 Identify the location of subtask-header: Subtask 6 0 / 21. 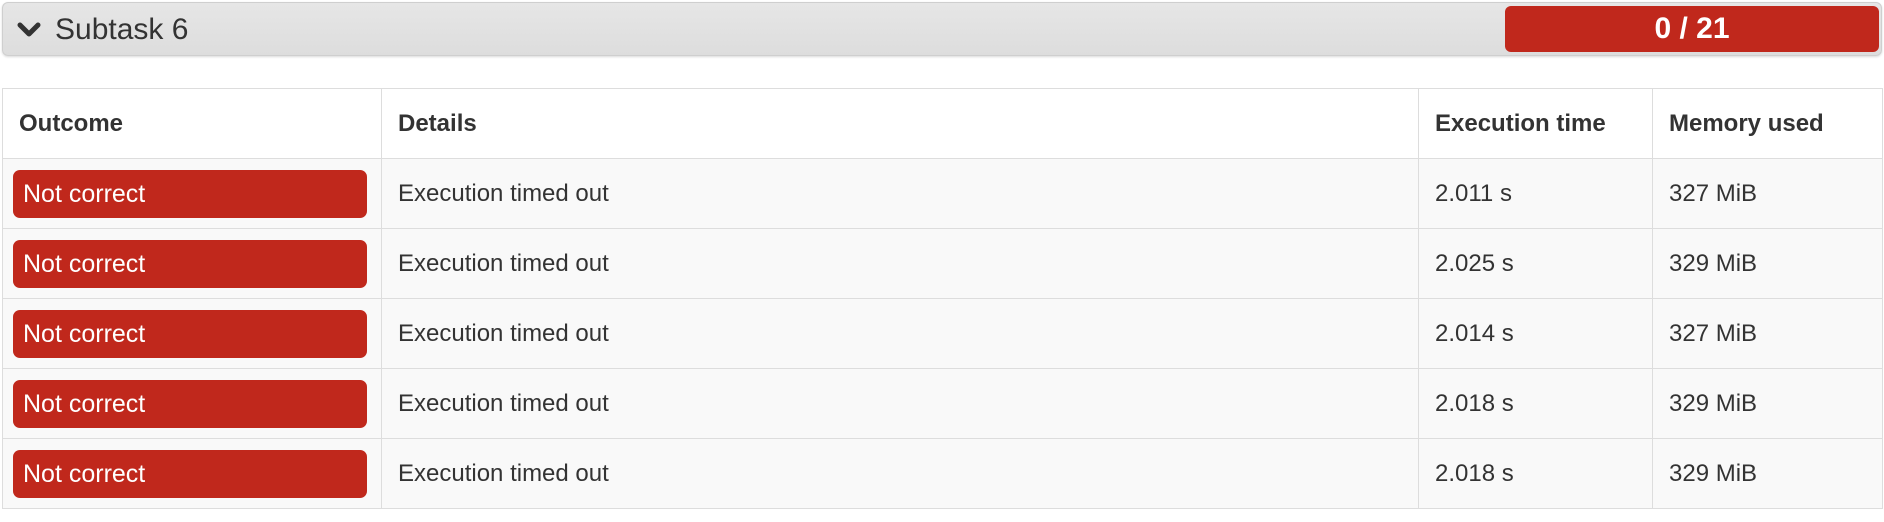
(942, 29).